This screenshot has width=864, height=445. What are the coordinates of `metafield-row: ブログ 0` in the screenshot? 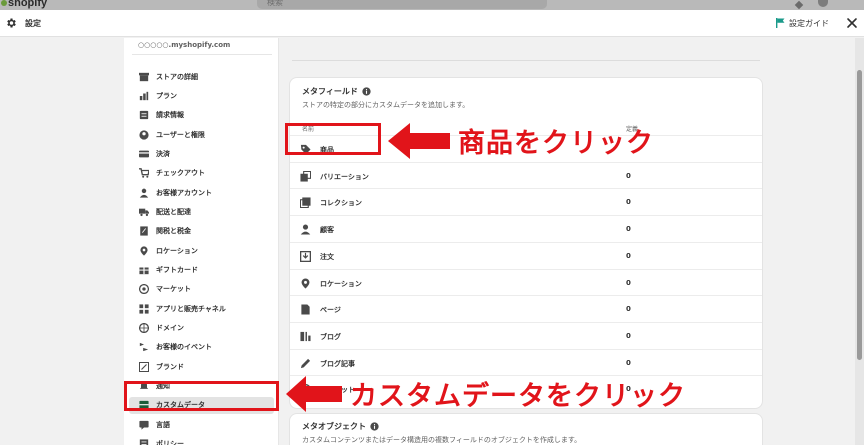 It's located at (526, 334).